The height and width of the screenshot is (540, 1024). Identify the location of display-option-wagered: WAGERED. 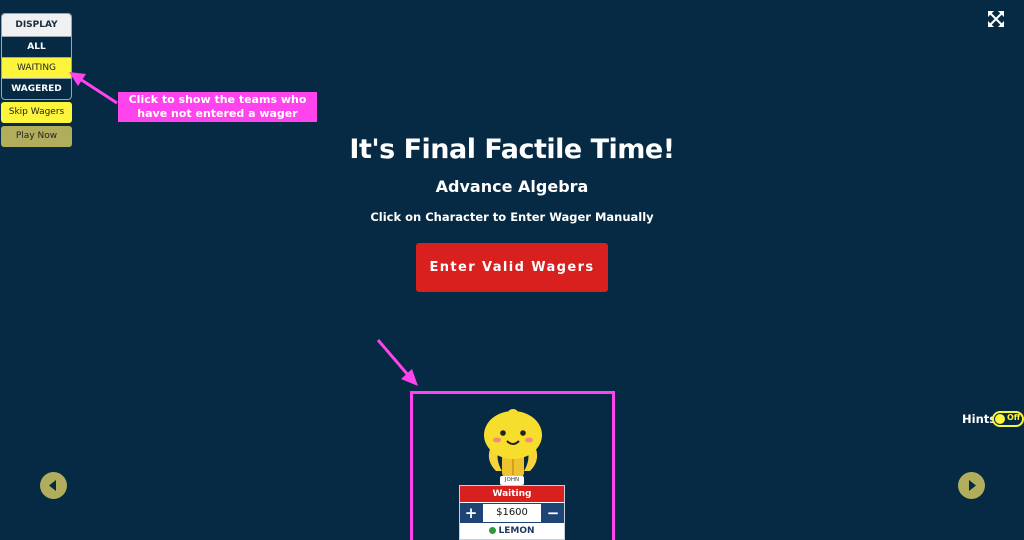
(36, 88).